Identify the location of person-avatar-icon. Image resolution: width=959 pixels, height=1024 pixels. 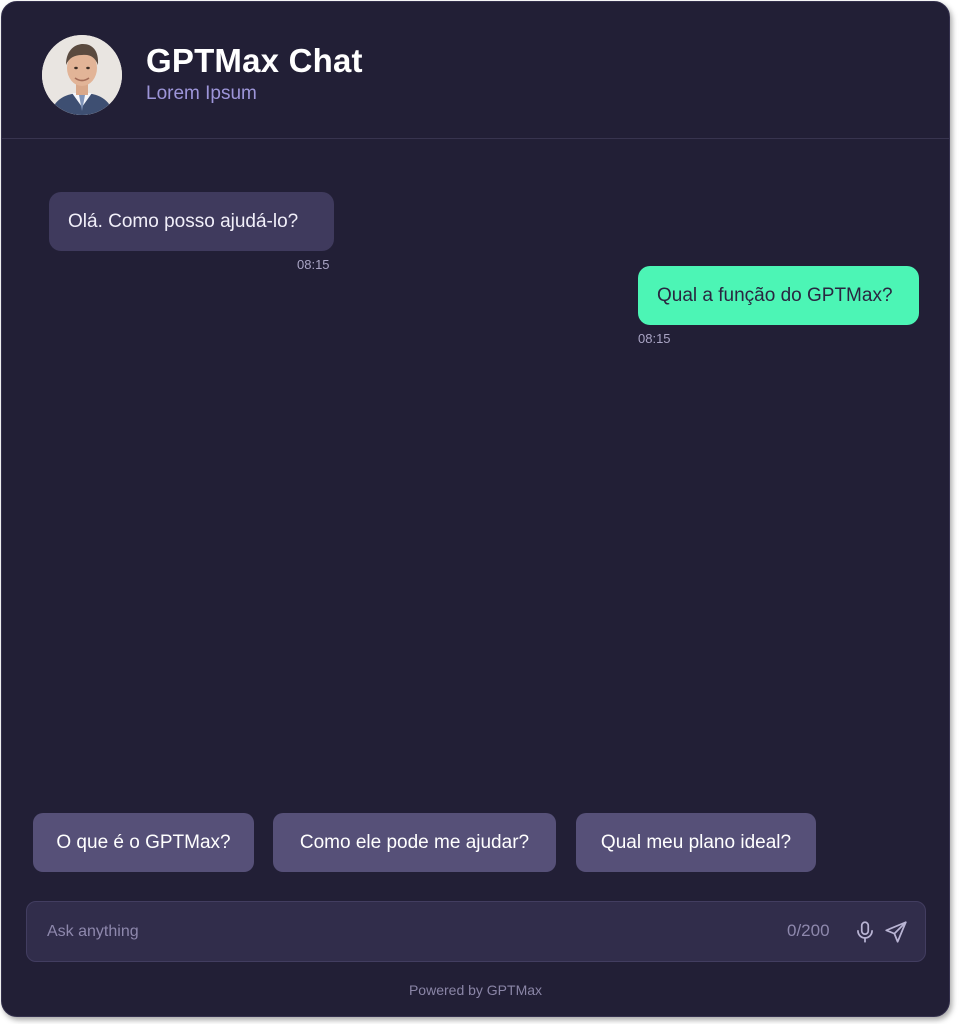
(82, 75).